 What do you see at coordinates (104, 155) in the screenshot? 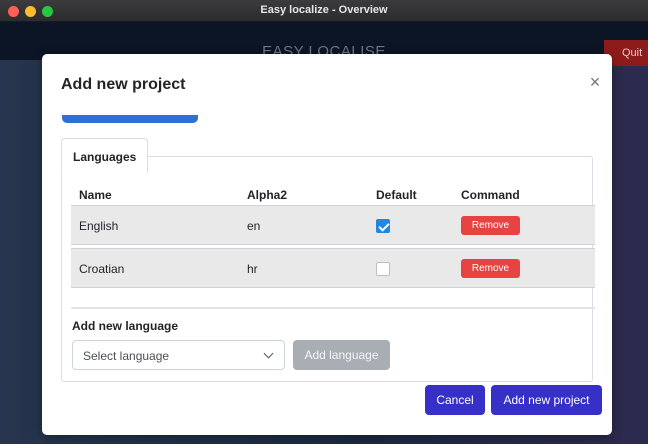
I see `tab-languages: Languages` at bounding box center [104, 155].